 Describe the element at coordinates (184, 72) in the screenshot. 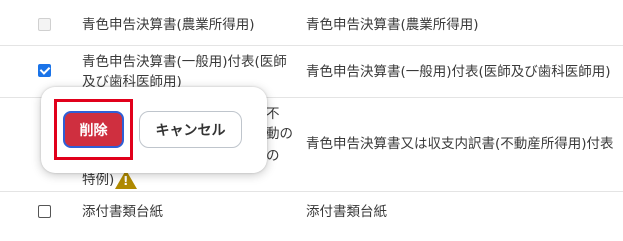

I see `document-name-cell: 青色申告決算書(一般用)付表(医師及び歯科医師用)` at that location.